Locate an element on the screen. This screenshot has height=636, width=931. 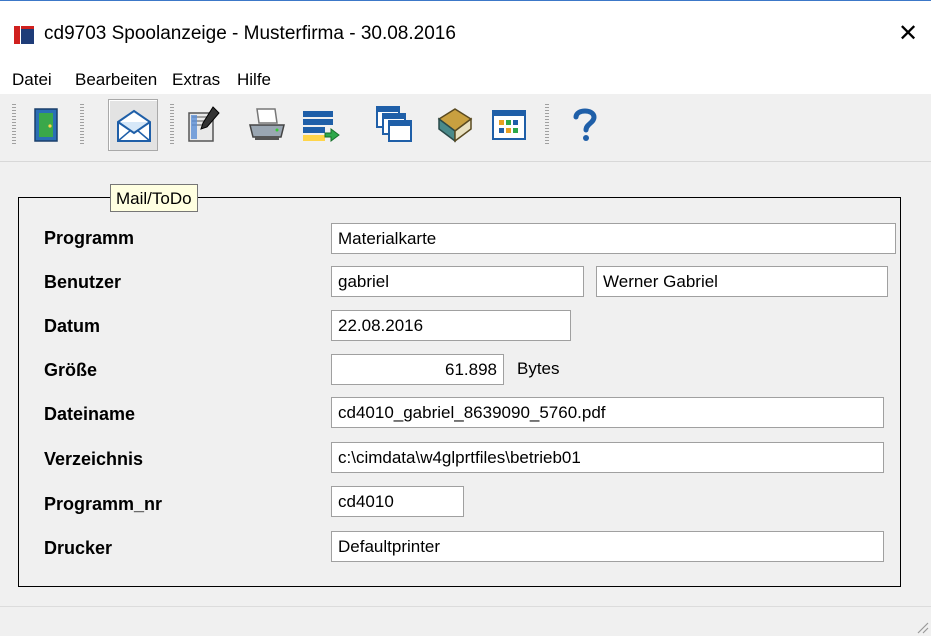
benutzer-label: Benutzer is located at coordinates (83, 282).